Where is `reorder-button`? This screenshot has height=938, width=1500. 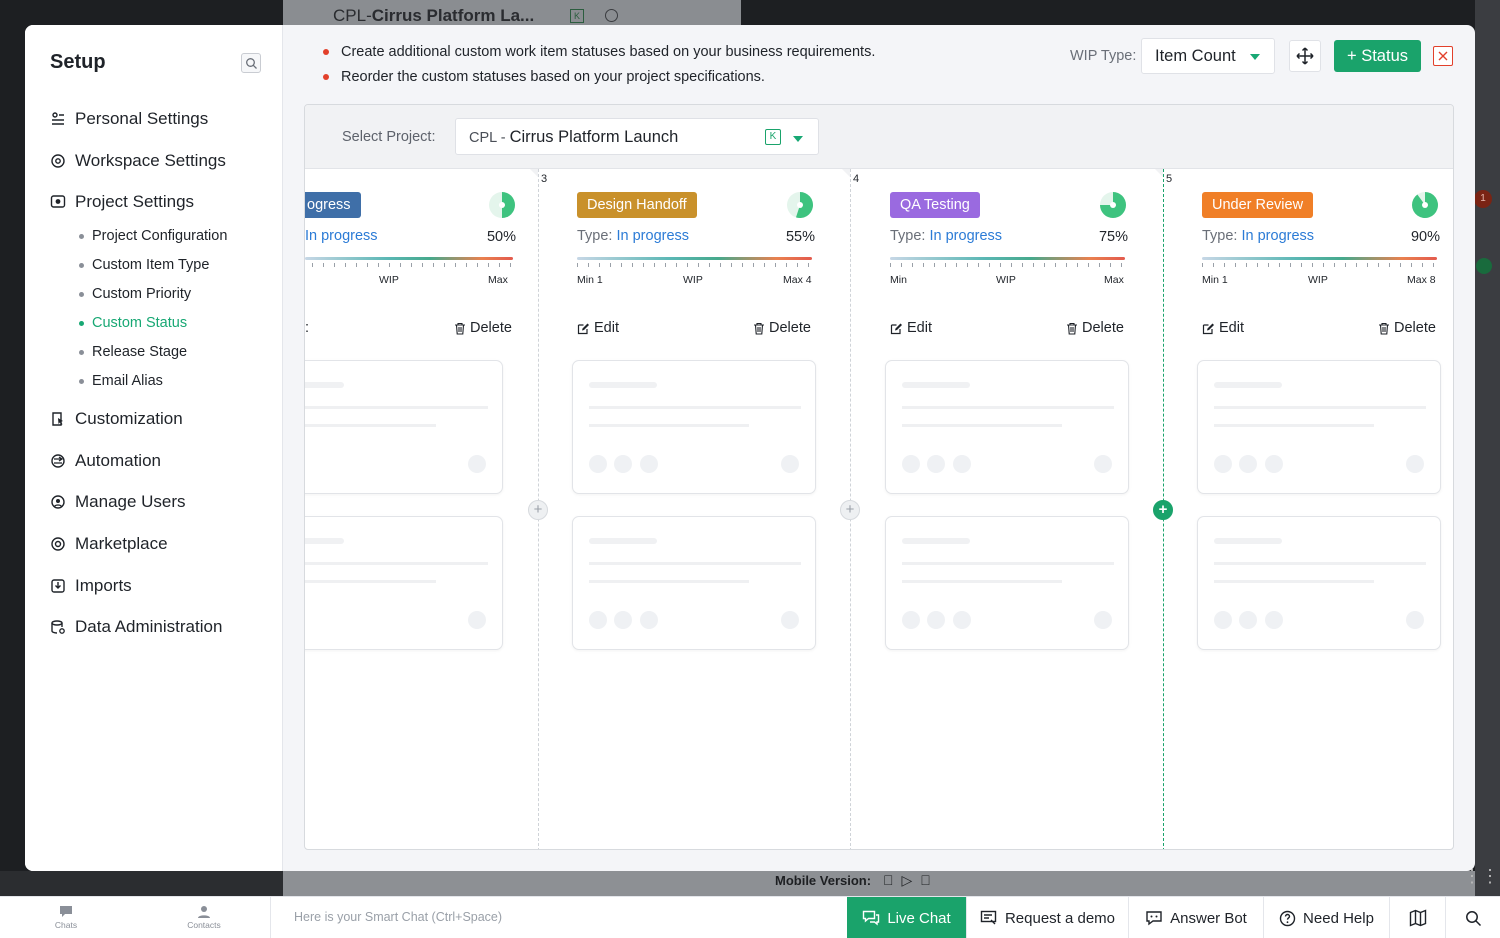
reorder-button is located at coordinates (1305, 56).